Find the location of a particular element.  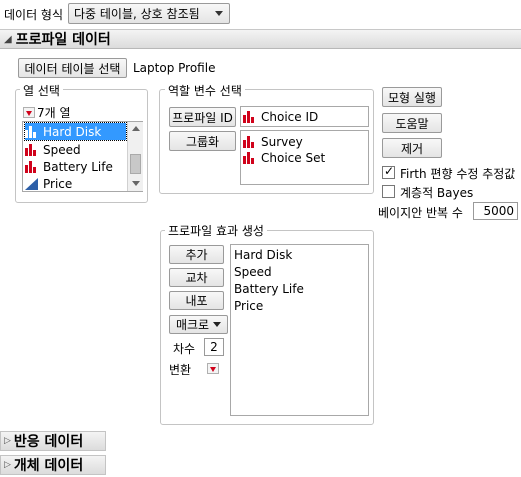

list-item: Survey is located at coordinates (273, 141).